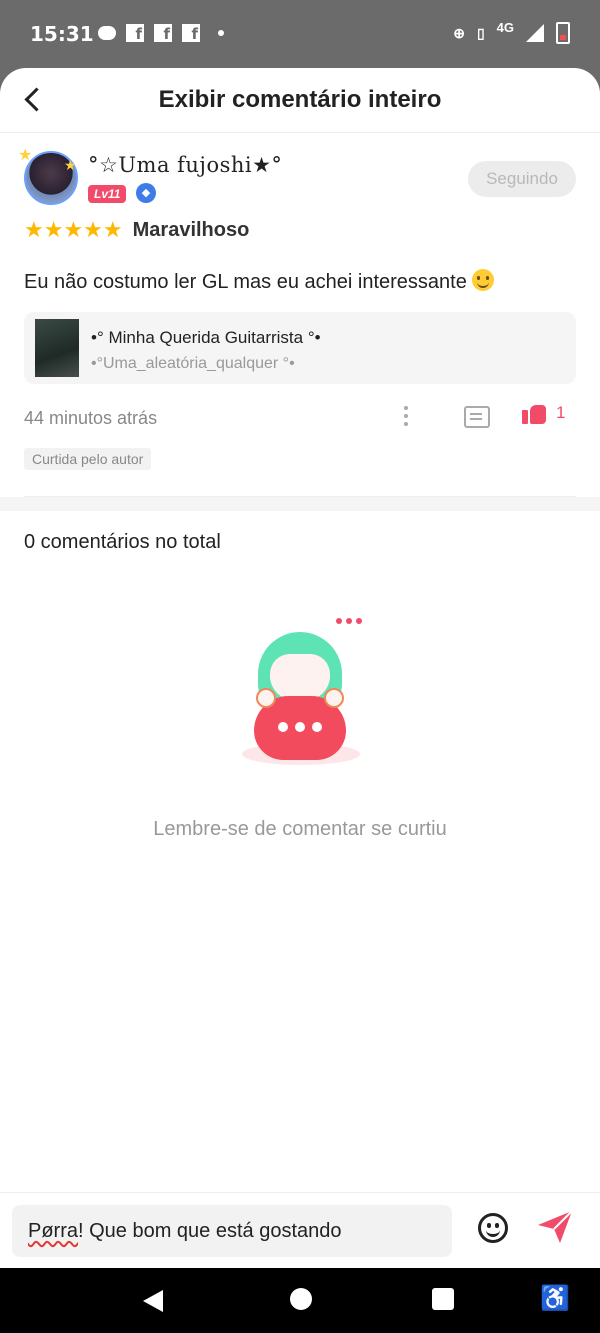 The image size is (600, 1333). What do you see at coordinates (57, 348) in the screenshot?
I see `book-cover` at bounding box center [57, 348].